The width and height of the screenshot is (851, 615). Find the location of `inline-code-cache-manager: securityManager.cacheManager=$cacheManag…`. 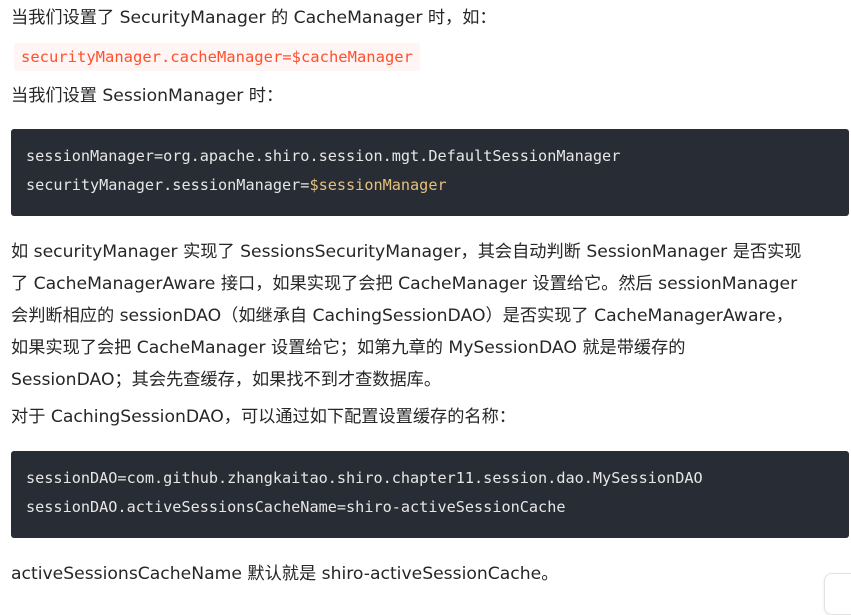

inline-code-cache-manager: securityManager.cacheManager=$cacheManag… is located at coordinates (217, 57).